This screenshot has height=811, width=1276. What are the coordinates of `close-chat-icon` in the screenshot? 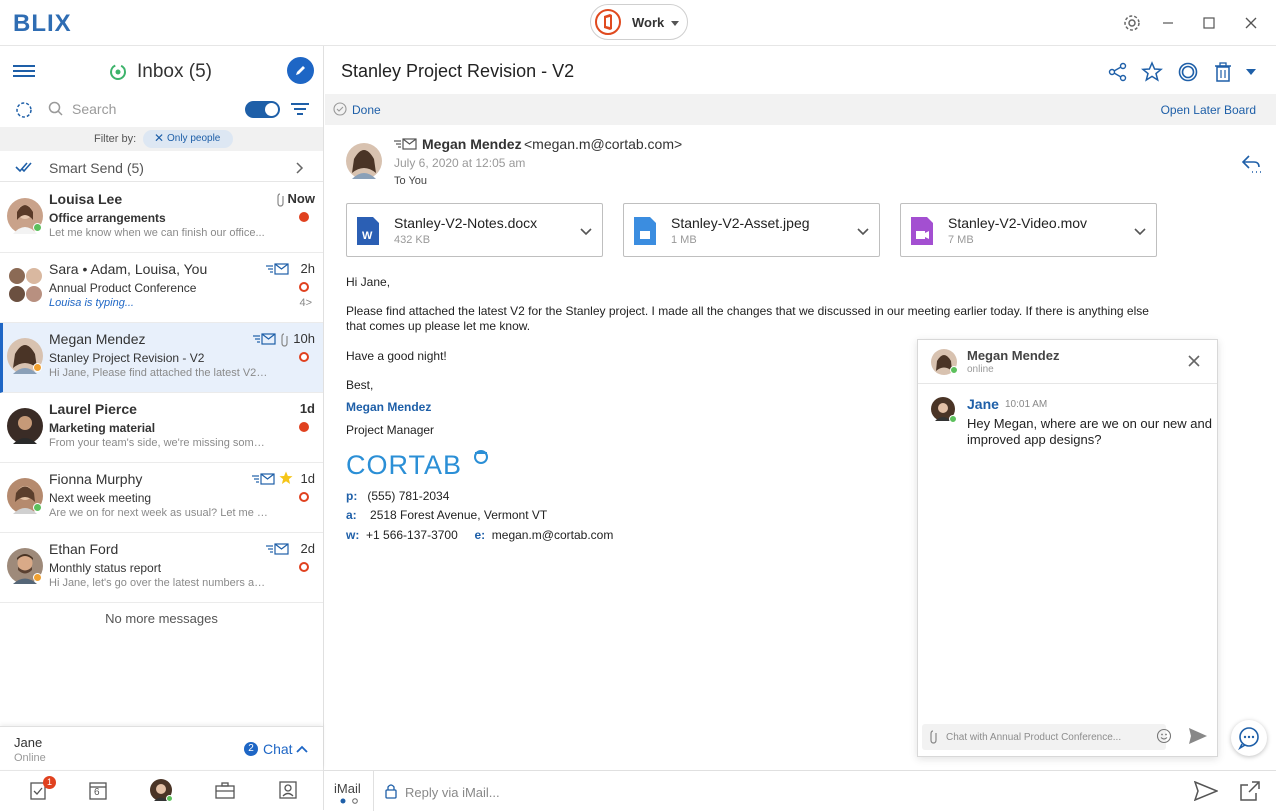 It's located at (1194, 361).